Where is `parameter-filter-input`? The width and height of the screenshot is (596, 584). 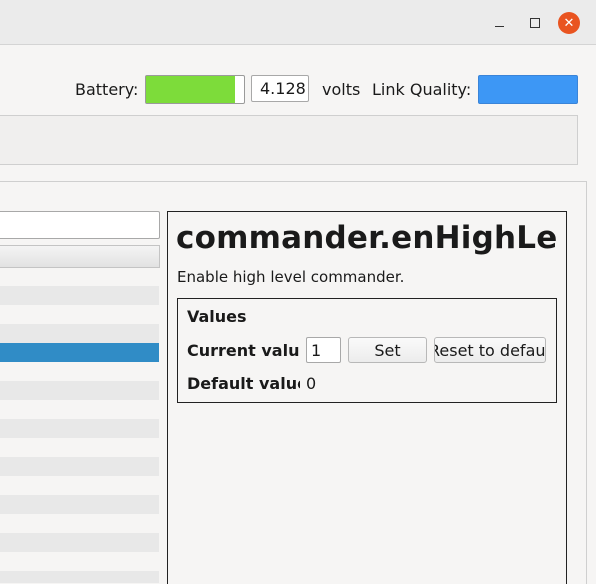 parameter-filter-input is located at coordinates (80, 225).